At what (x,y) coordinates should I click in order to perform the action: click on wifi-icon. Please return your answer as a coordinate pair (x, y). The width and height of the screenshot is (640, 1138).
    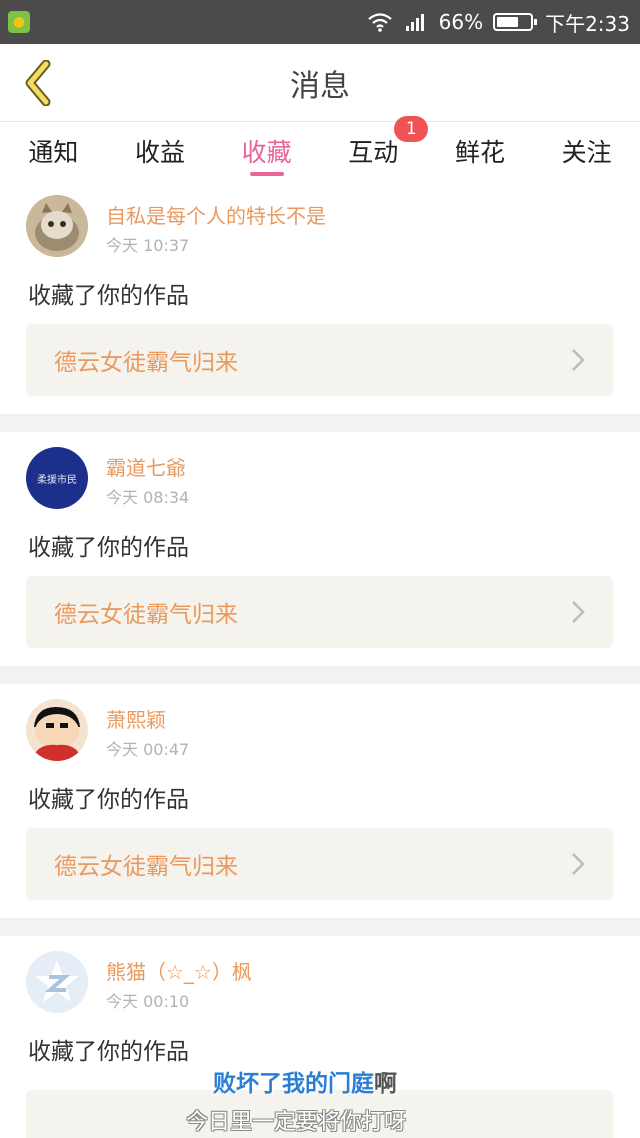
    Looking at the image, I should click on (380, 22).